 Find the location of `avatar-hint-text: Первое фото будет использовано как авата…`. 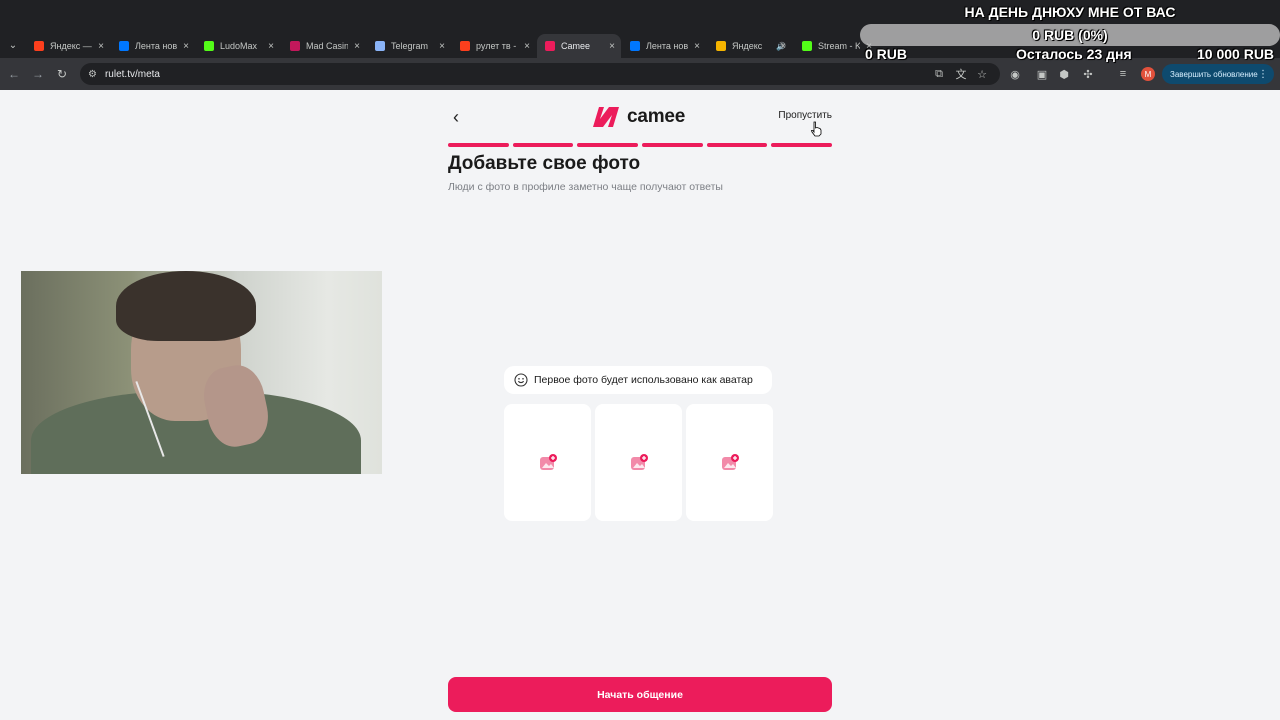

avatar-hint-text: Первое фото будет использовано как авата… is located at coordinates (643, 380).